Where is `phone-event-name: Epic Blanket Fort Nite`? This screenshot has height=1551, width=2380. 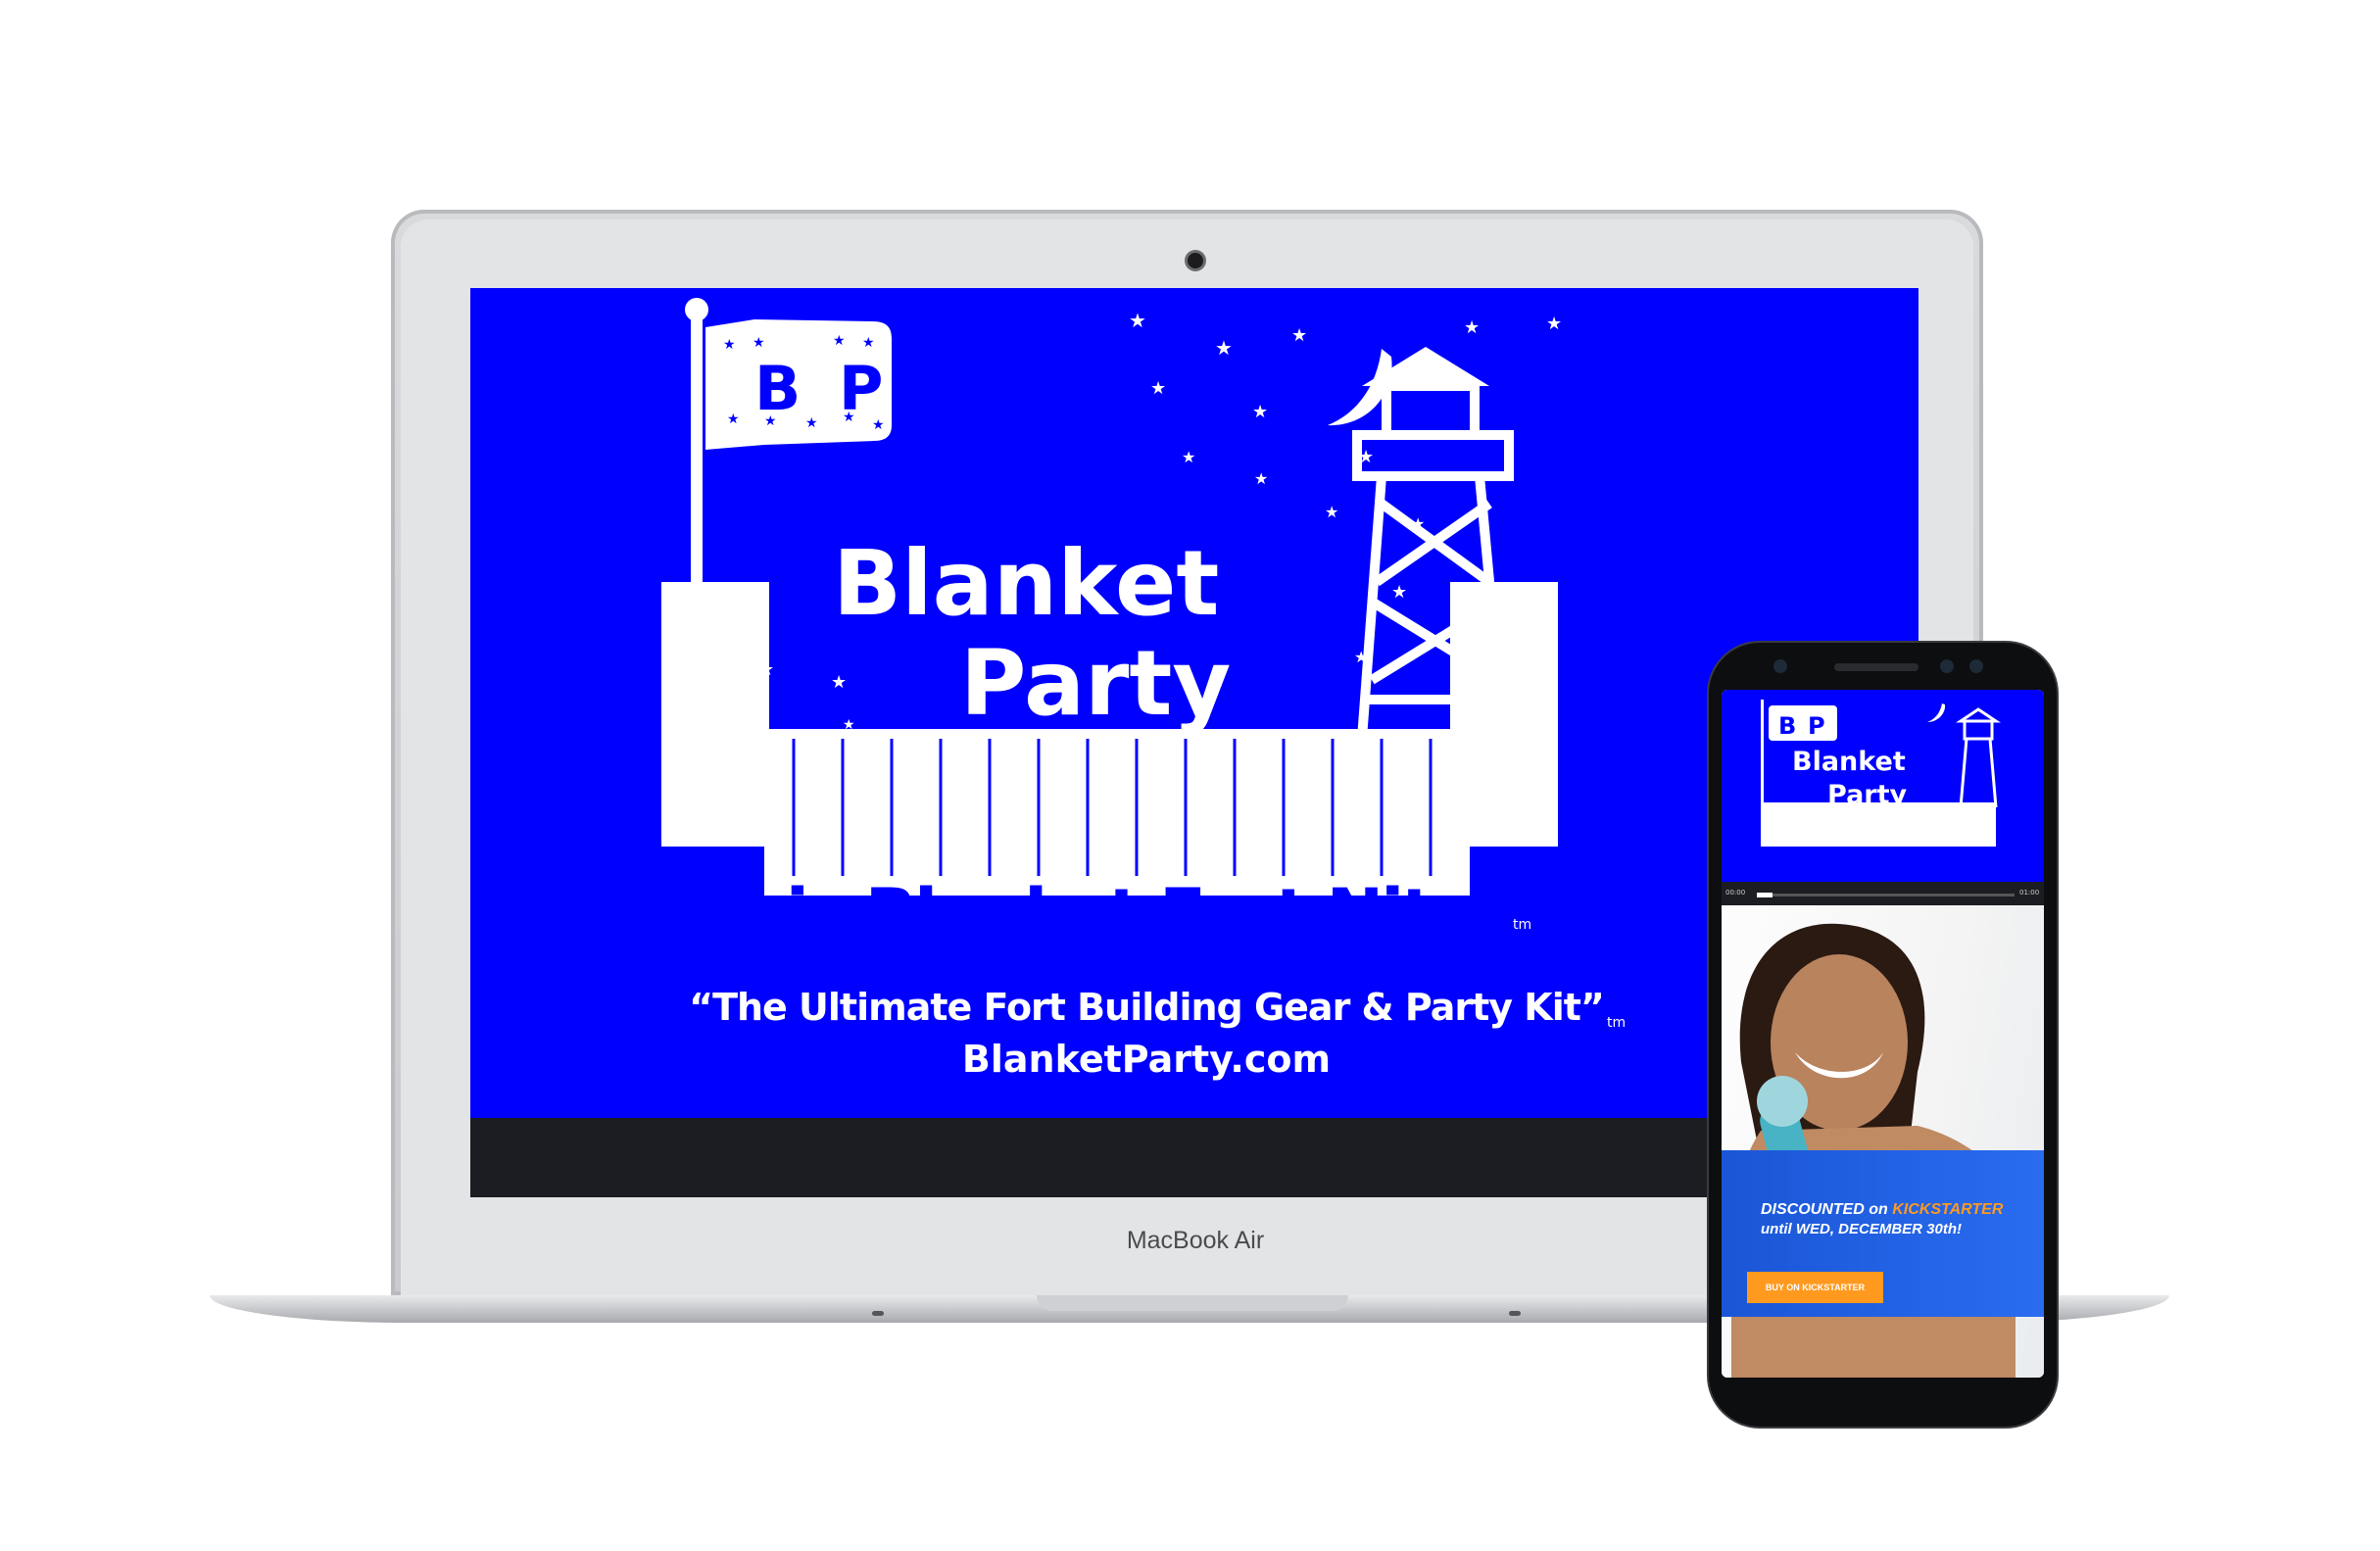 phone-event-name: Epic Blanket Fort Nite is located at coordinates (1861, 856).